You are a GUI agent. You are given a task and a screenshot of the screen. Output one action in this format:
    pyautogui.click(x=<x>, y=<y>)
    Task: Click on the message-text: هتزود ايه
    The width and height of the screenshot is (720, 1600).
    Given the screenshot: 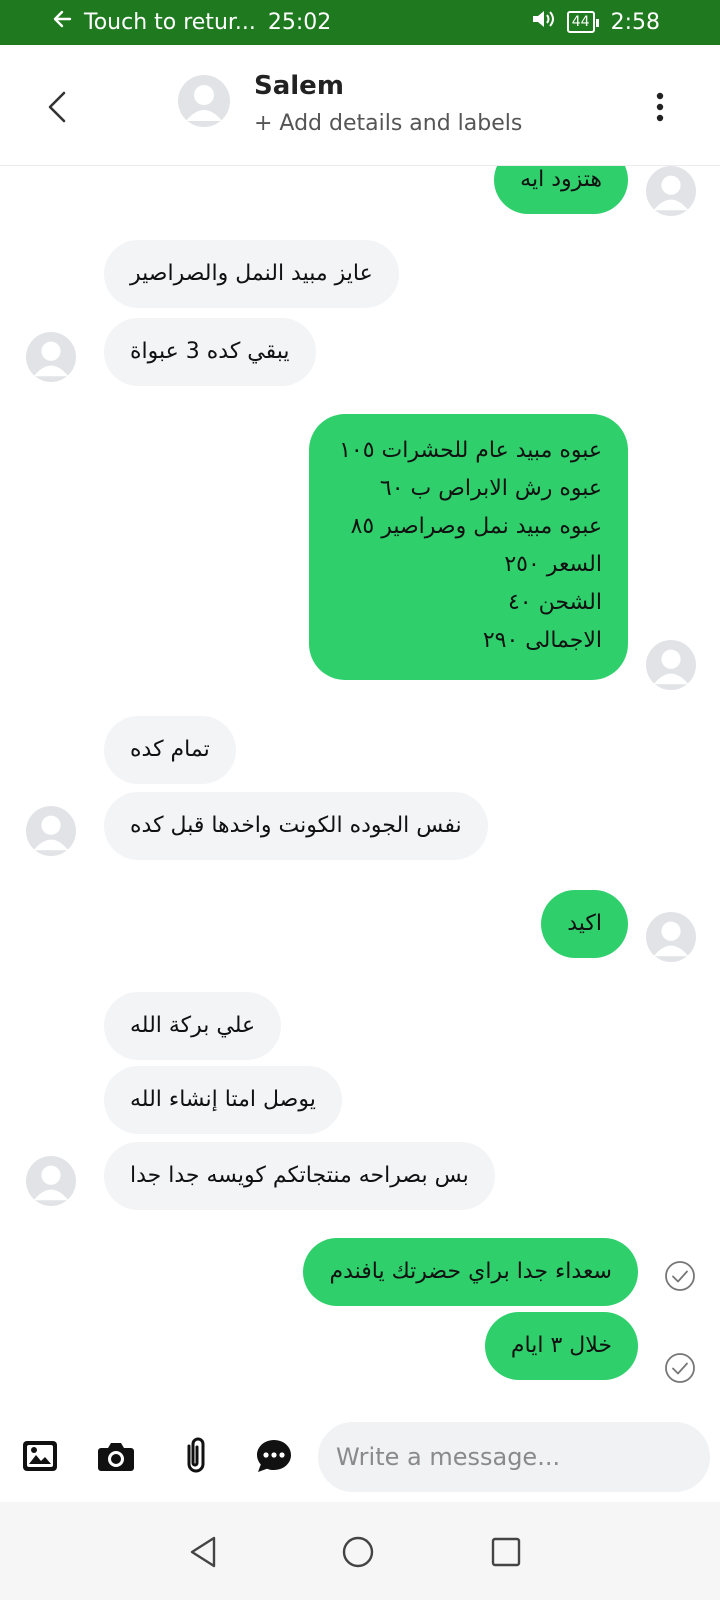 What is the action you would take?
    pyautogui.click(x=561, y=179)
    